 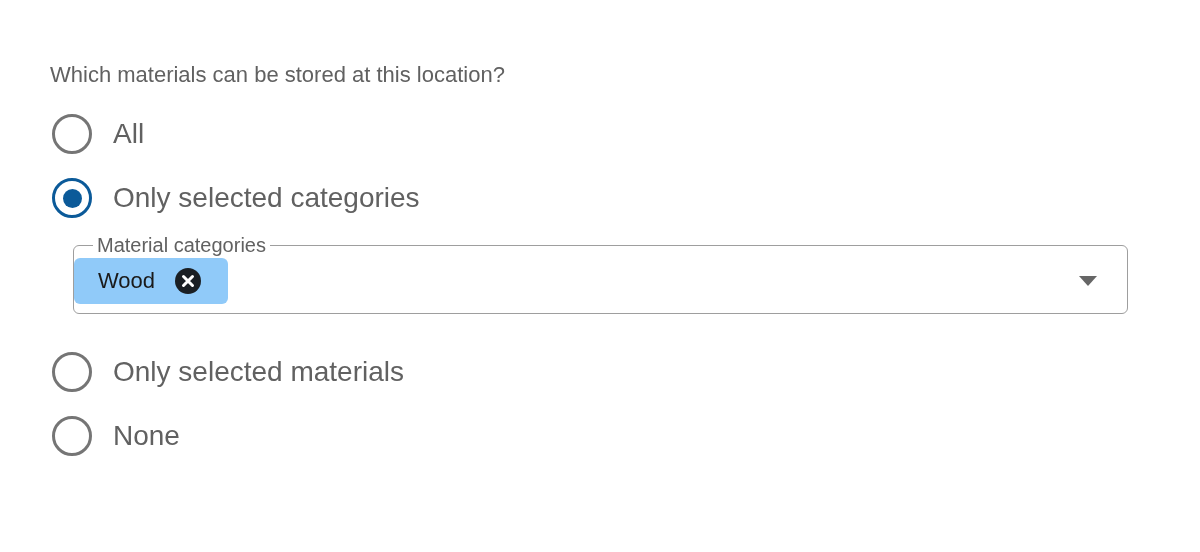 I want to click on option-label: All, so click(x=129, y=134).